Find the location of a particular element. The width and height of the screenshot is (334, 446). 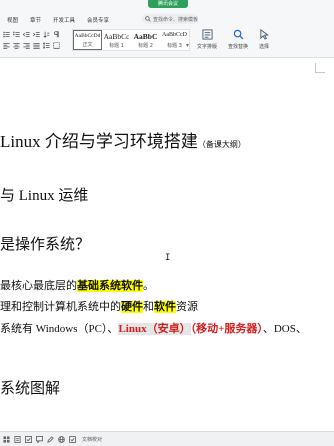

style-gallery-expand-icon: ▾ is located at coordinates (187, 45).